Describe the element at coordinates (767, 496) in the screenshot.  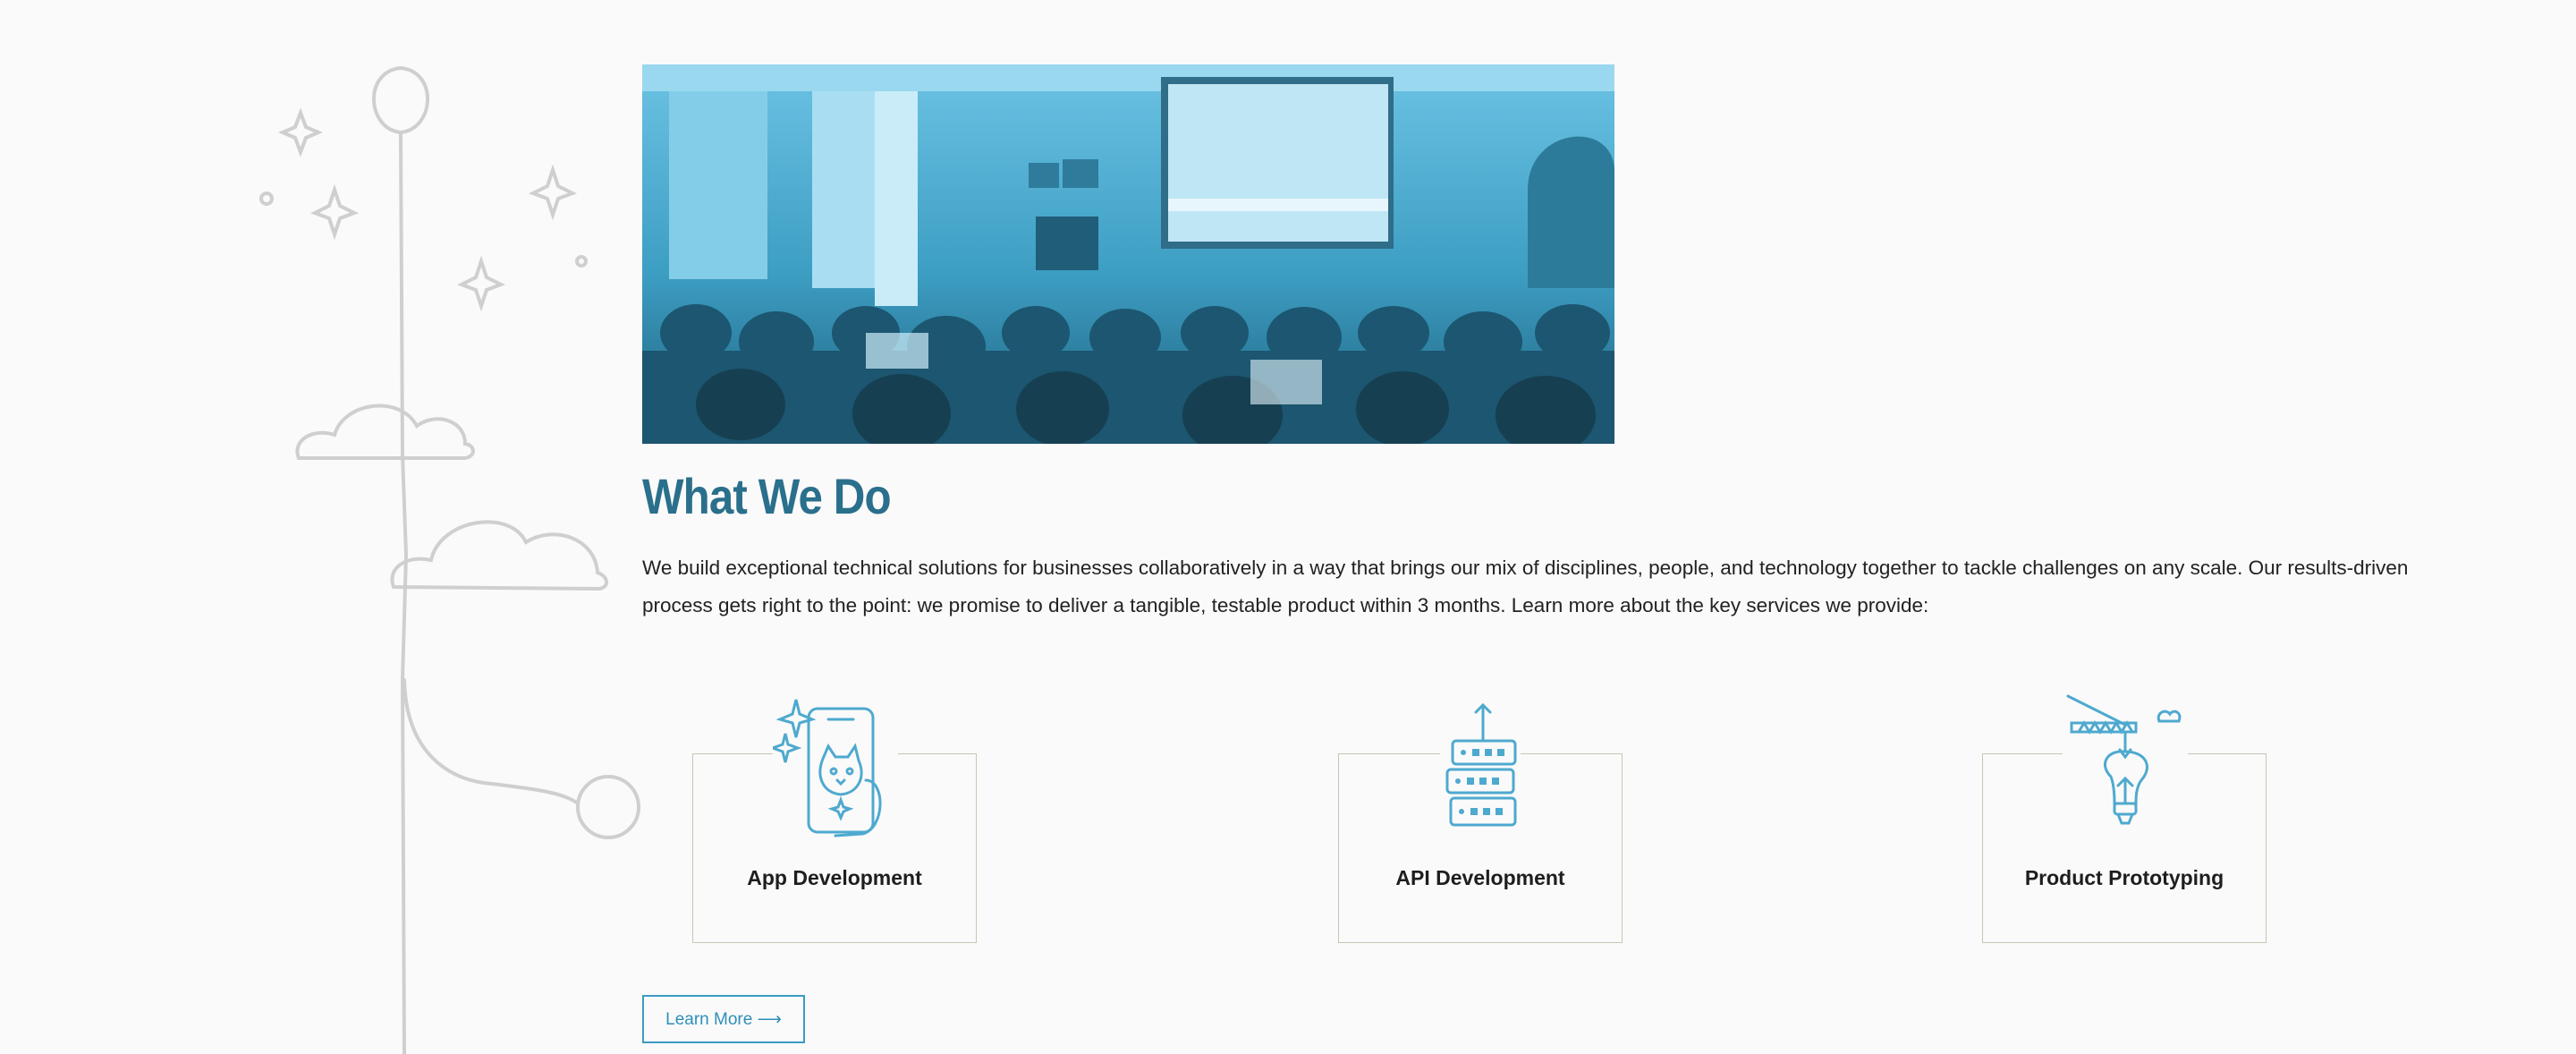
I see `section-title: What We Do` at that location.